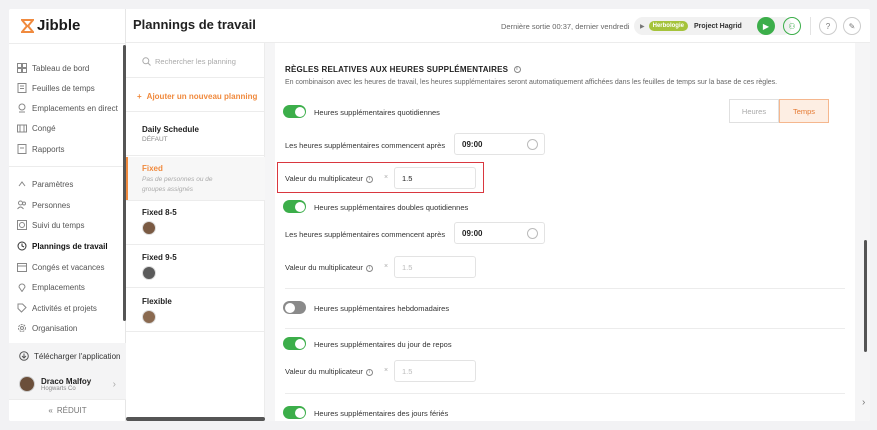  Describe the element at coordinates (58, 225) in the screenshot. I see `sidebar-item-label: Suivi du temps` at that location.